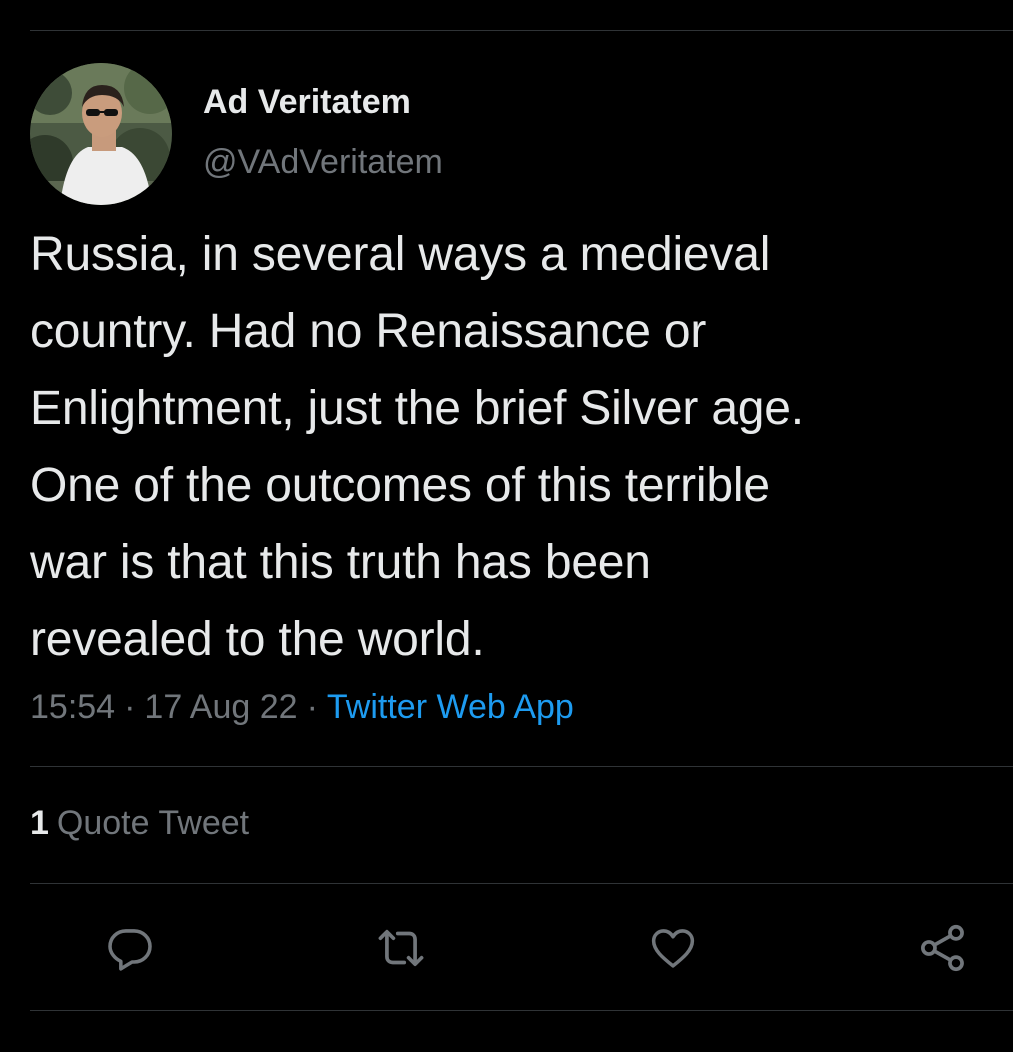  I want to click on stats-divider, so click(521, 883).